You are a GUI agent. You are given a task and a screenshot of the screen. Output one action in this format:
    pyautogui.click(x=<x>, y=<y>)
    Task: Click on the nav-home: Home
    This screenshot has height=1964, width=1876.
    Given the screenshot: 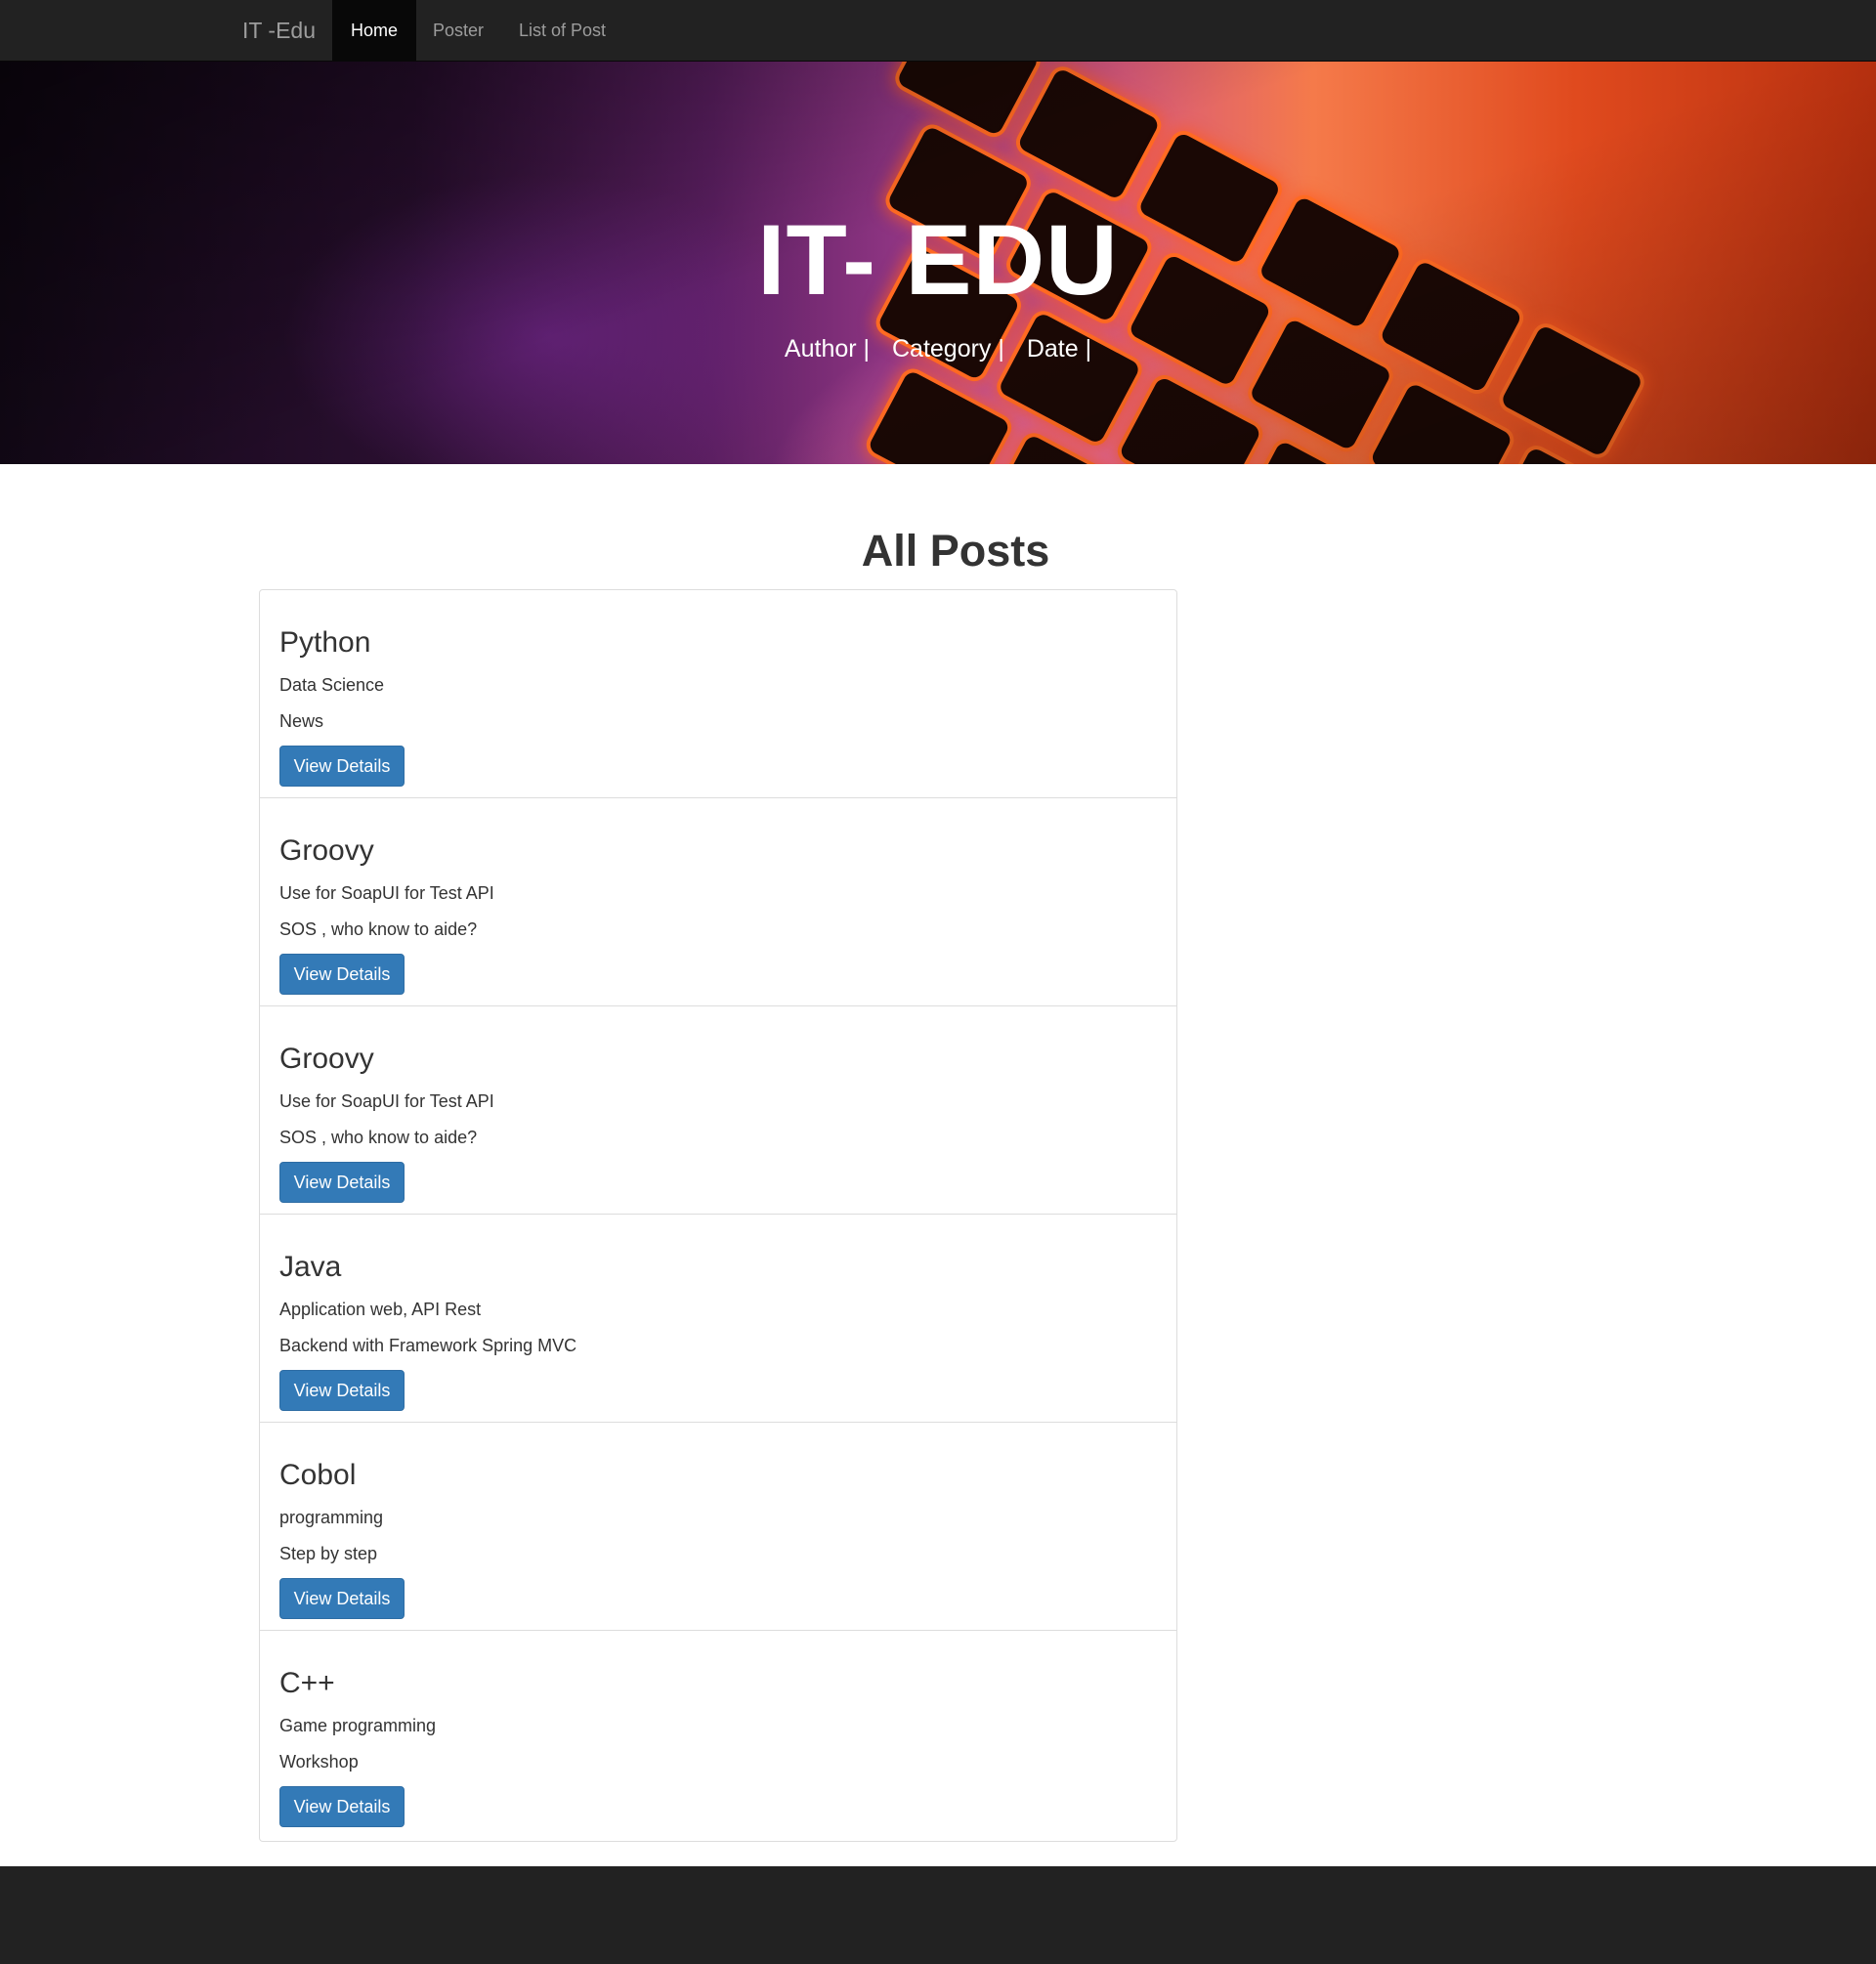 What is the action you would take?
    pyautogui.click(x=374, y=30)
    